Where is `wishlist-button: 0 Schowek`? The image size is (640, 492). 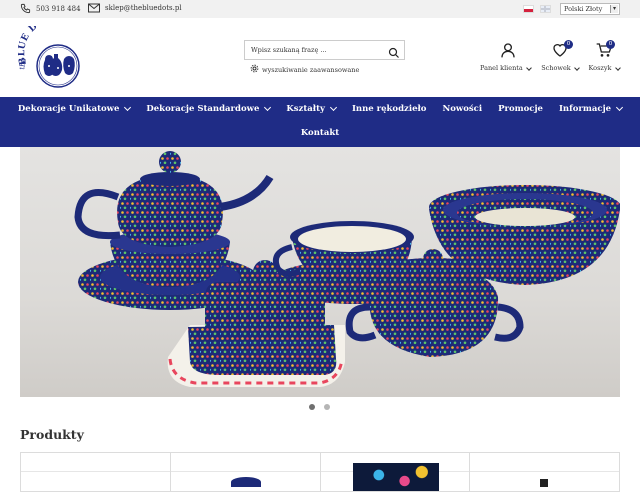
wishlist-button: 0 Schowek is located at coordinates (560, 56).